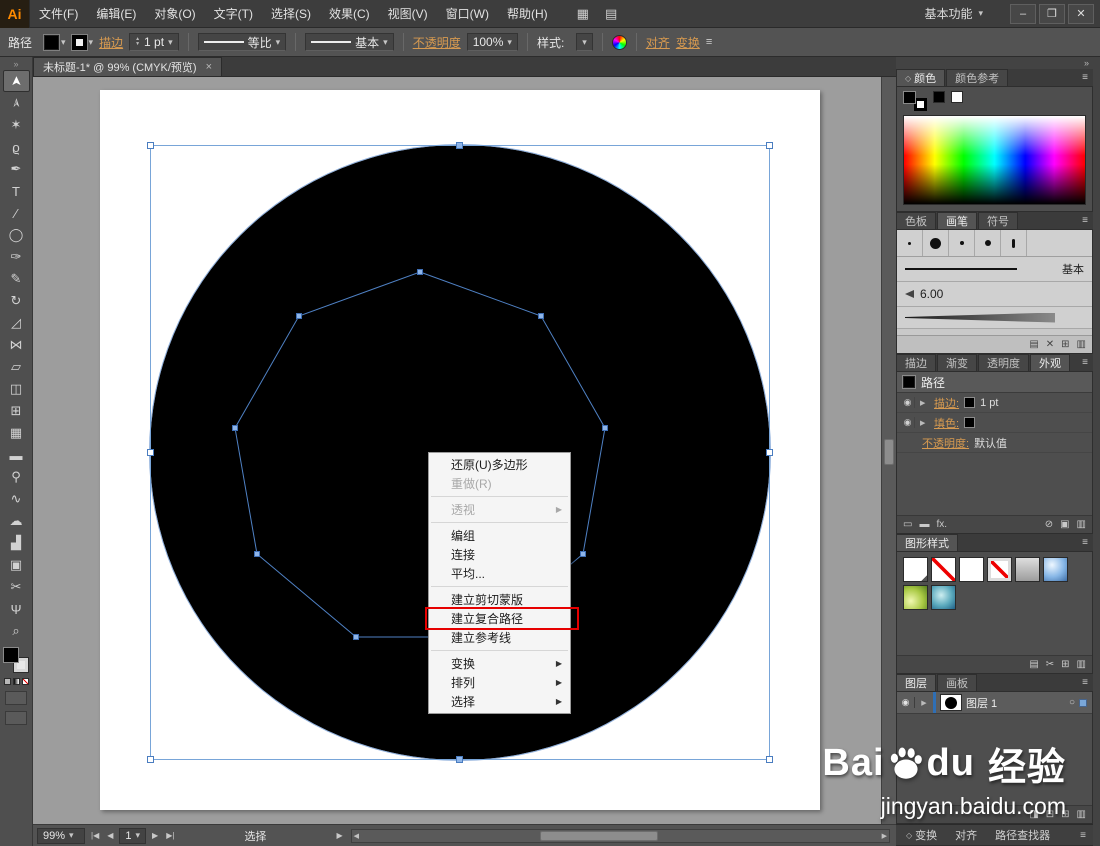  I want to click on style-white, so click(971, 569).